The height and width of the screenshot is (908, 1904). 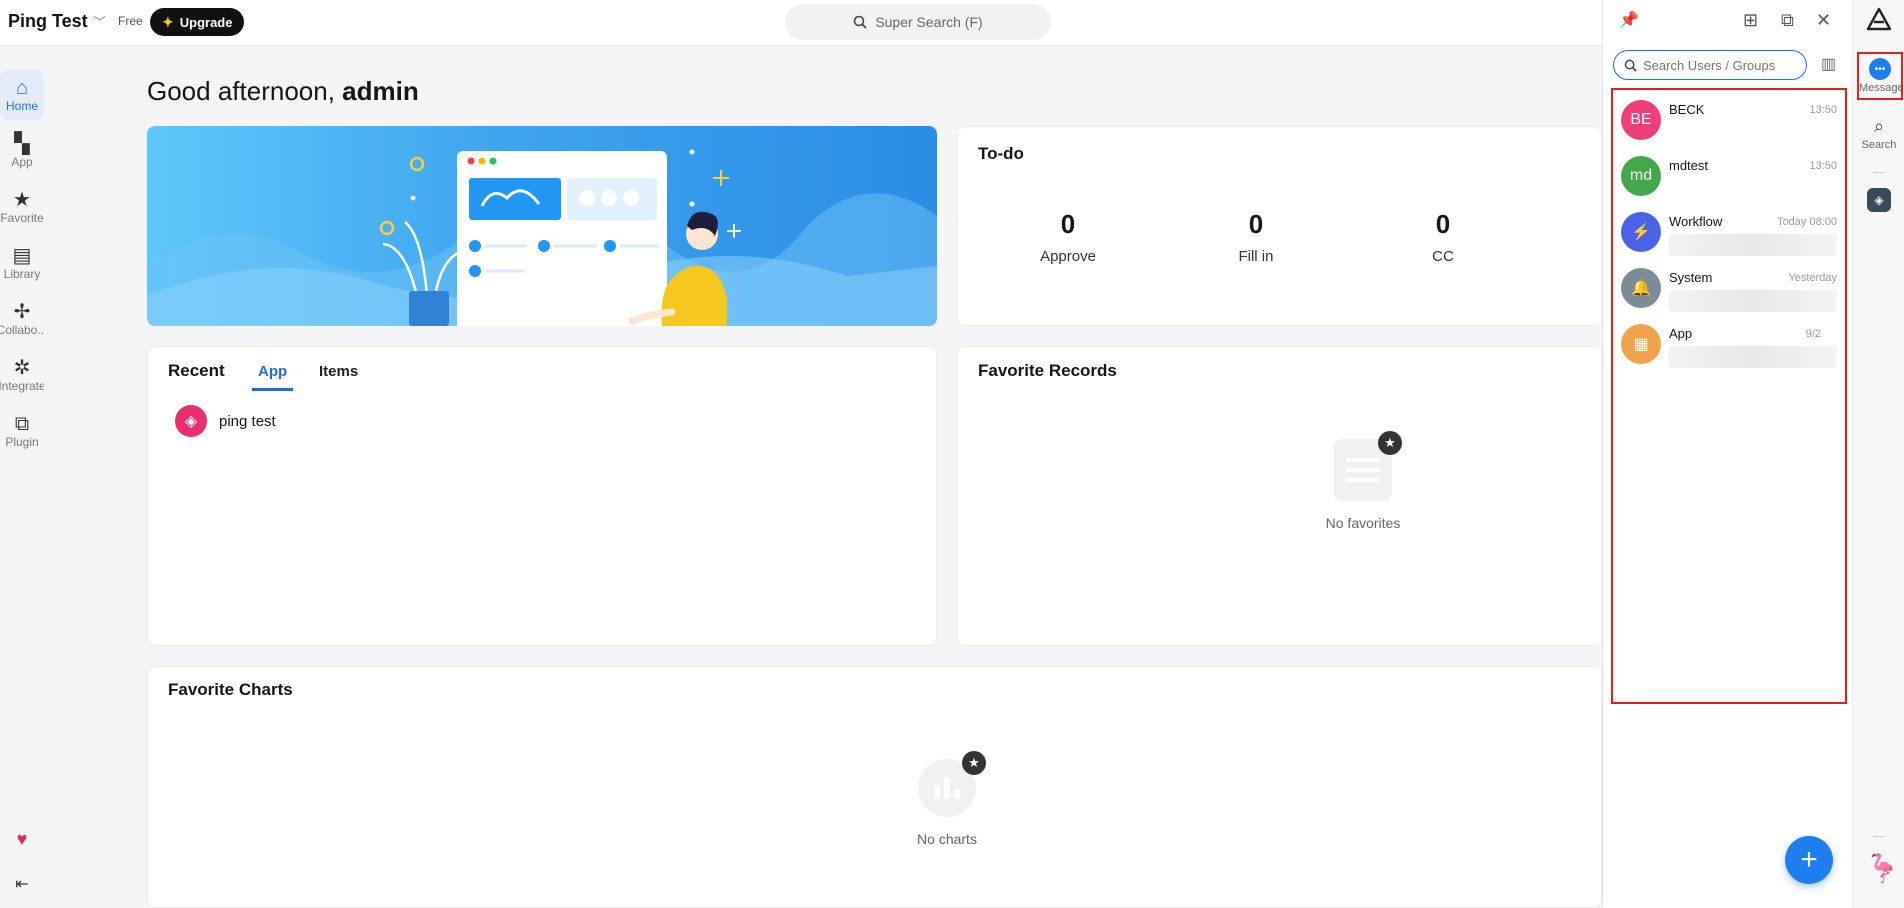 I want to click on new-message-button: +, so click(x=1809, y=860).